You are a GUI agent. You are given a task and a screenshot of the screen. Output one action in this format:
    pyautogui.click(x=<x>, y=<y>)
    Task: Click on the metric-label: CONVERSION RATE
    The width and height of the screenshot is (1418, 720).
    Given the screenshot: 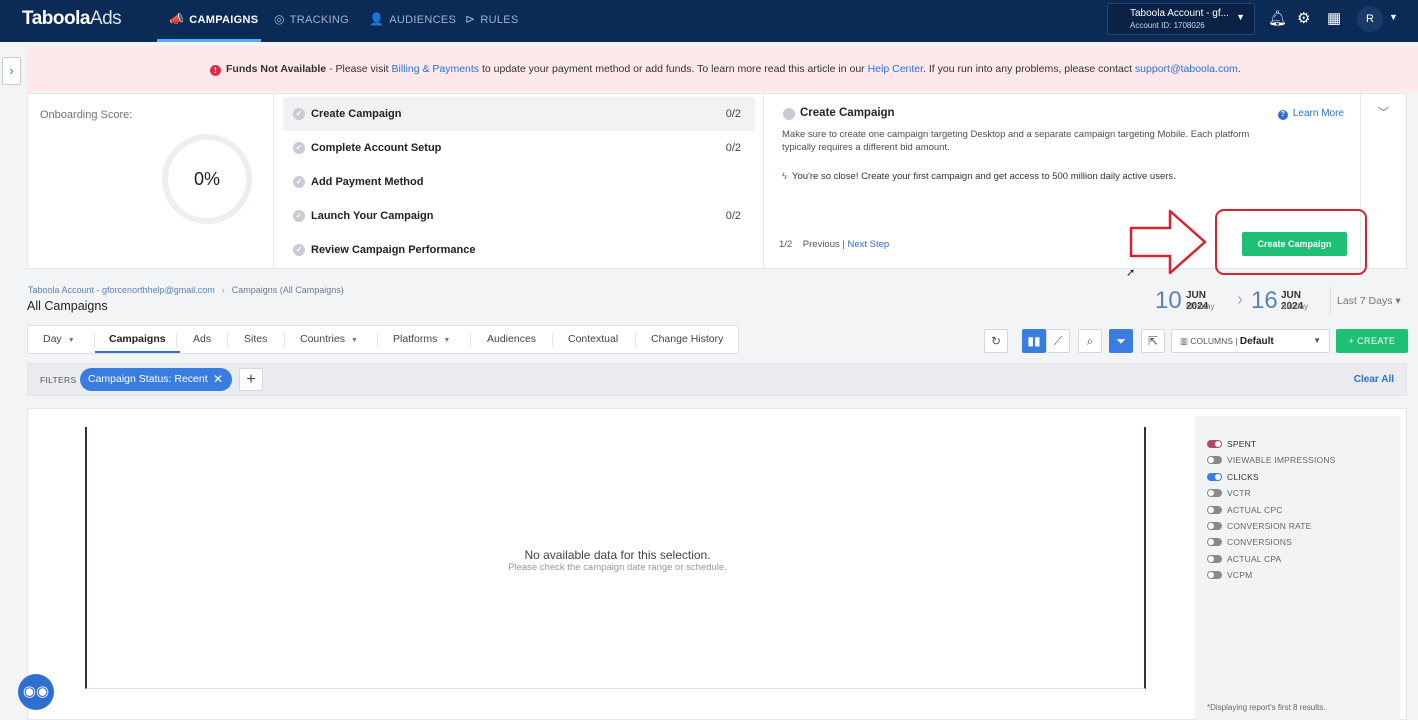 What is the action you would take?
    pyautogui.click(x=1269, y=526)
    